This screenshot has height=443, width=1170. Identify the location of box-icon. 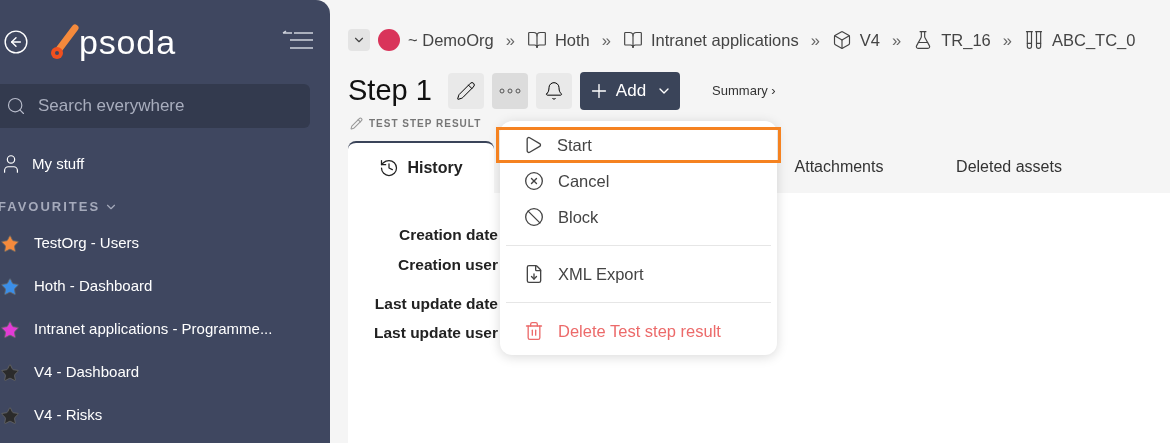
(841, 40).